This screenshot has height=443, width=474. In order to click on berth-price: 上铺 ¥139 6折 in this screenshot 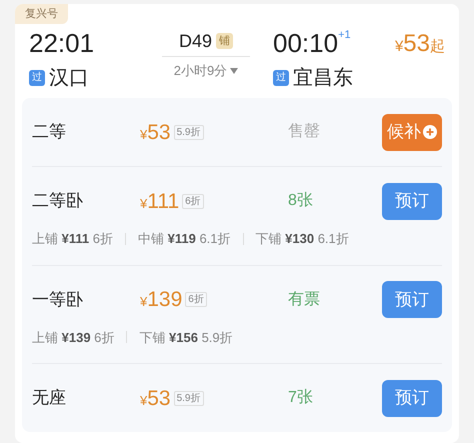, I will do `click(73, 337)`.